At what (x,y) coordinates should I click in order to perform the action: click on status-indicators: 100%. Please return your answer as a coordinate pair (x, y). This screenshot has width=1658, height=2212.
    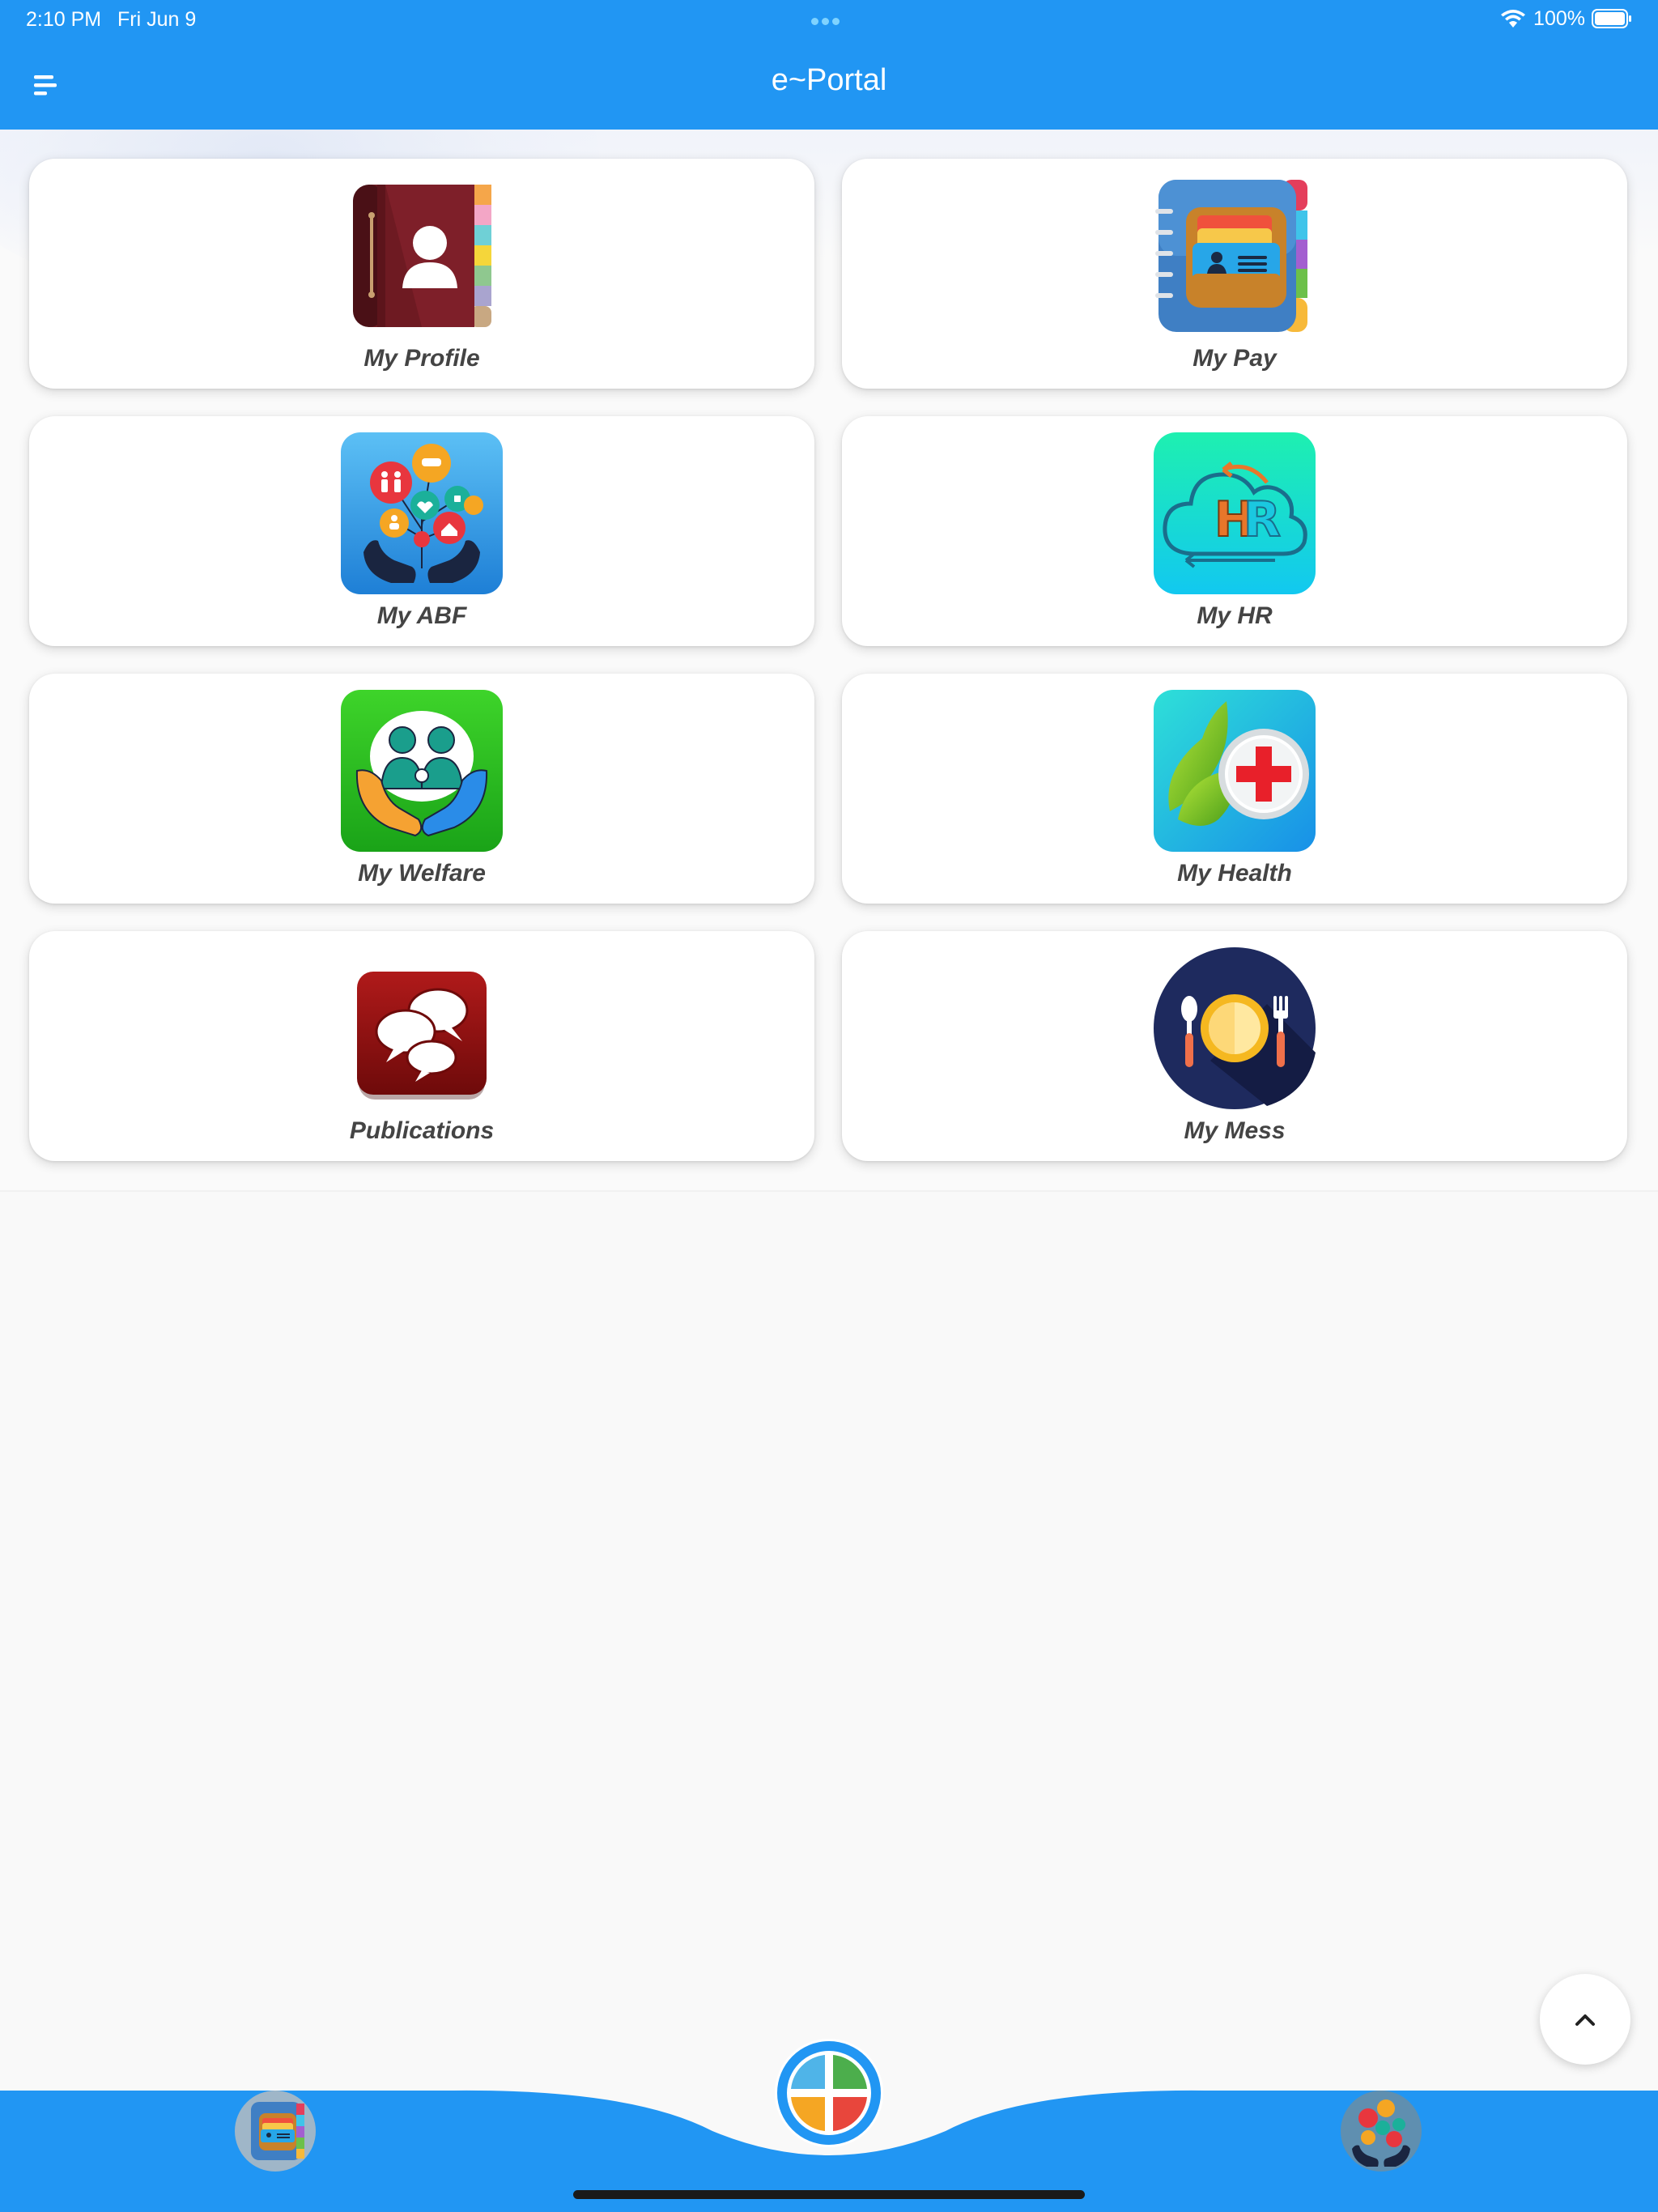
    Looking at the image, I should click on (1565, 19).